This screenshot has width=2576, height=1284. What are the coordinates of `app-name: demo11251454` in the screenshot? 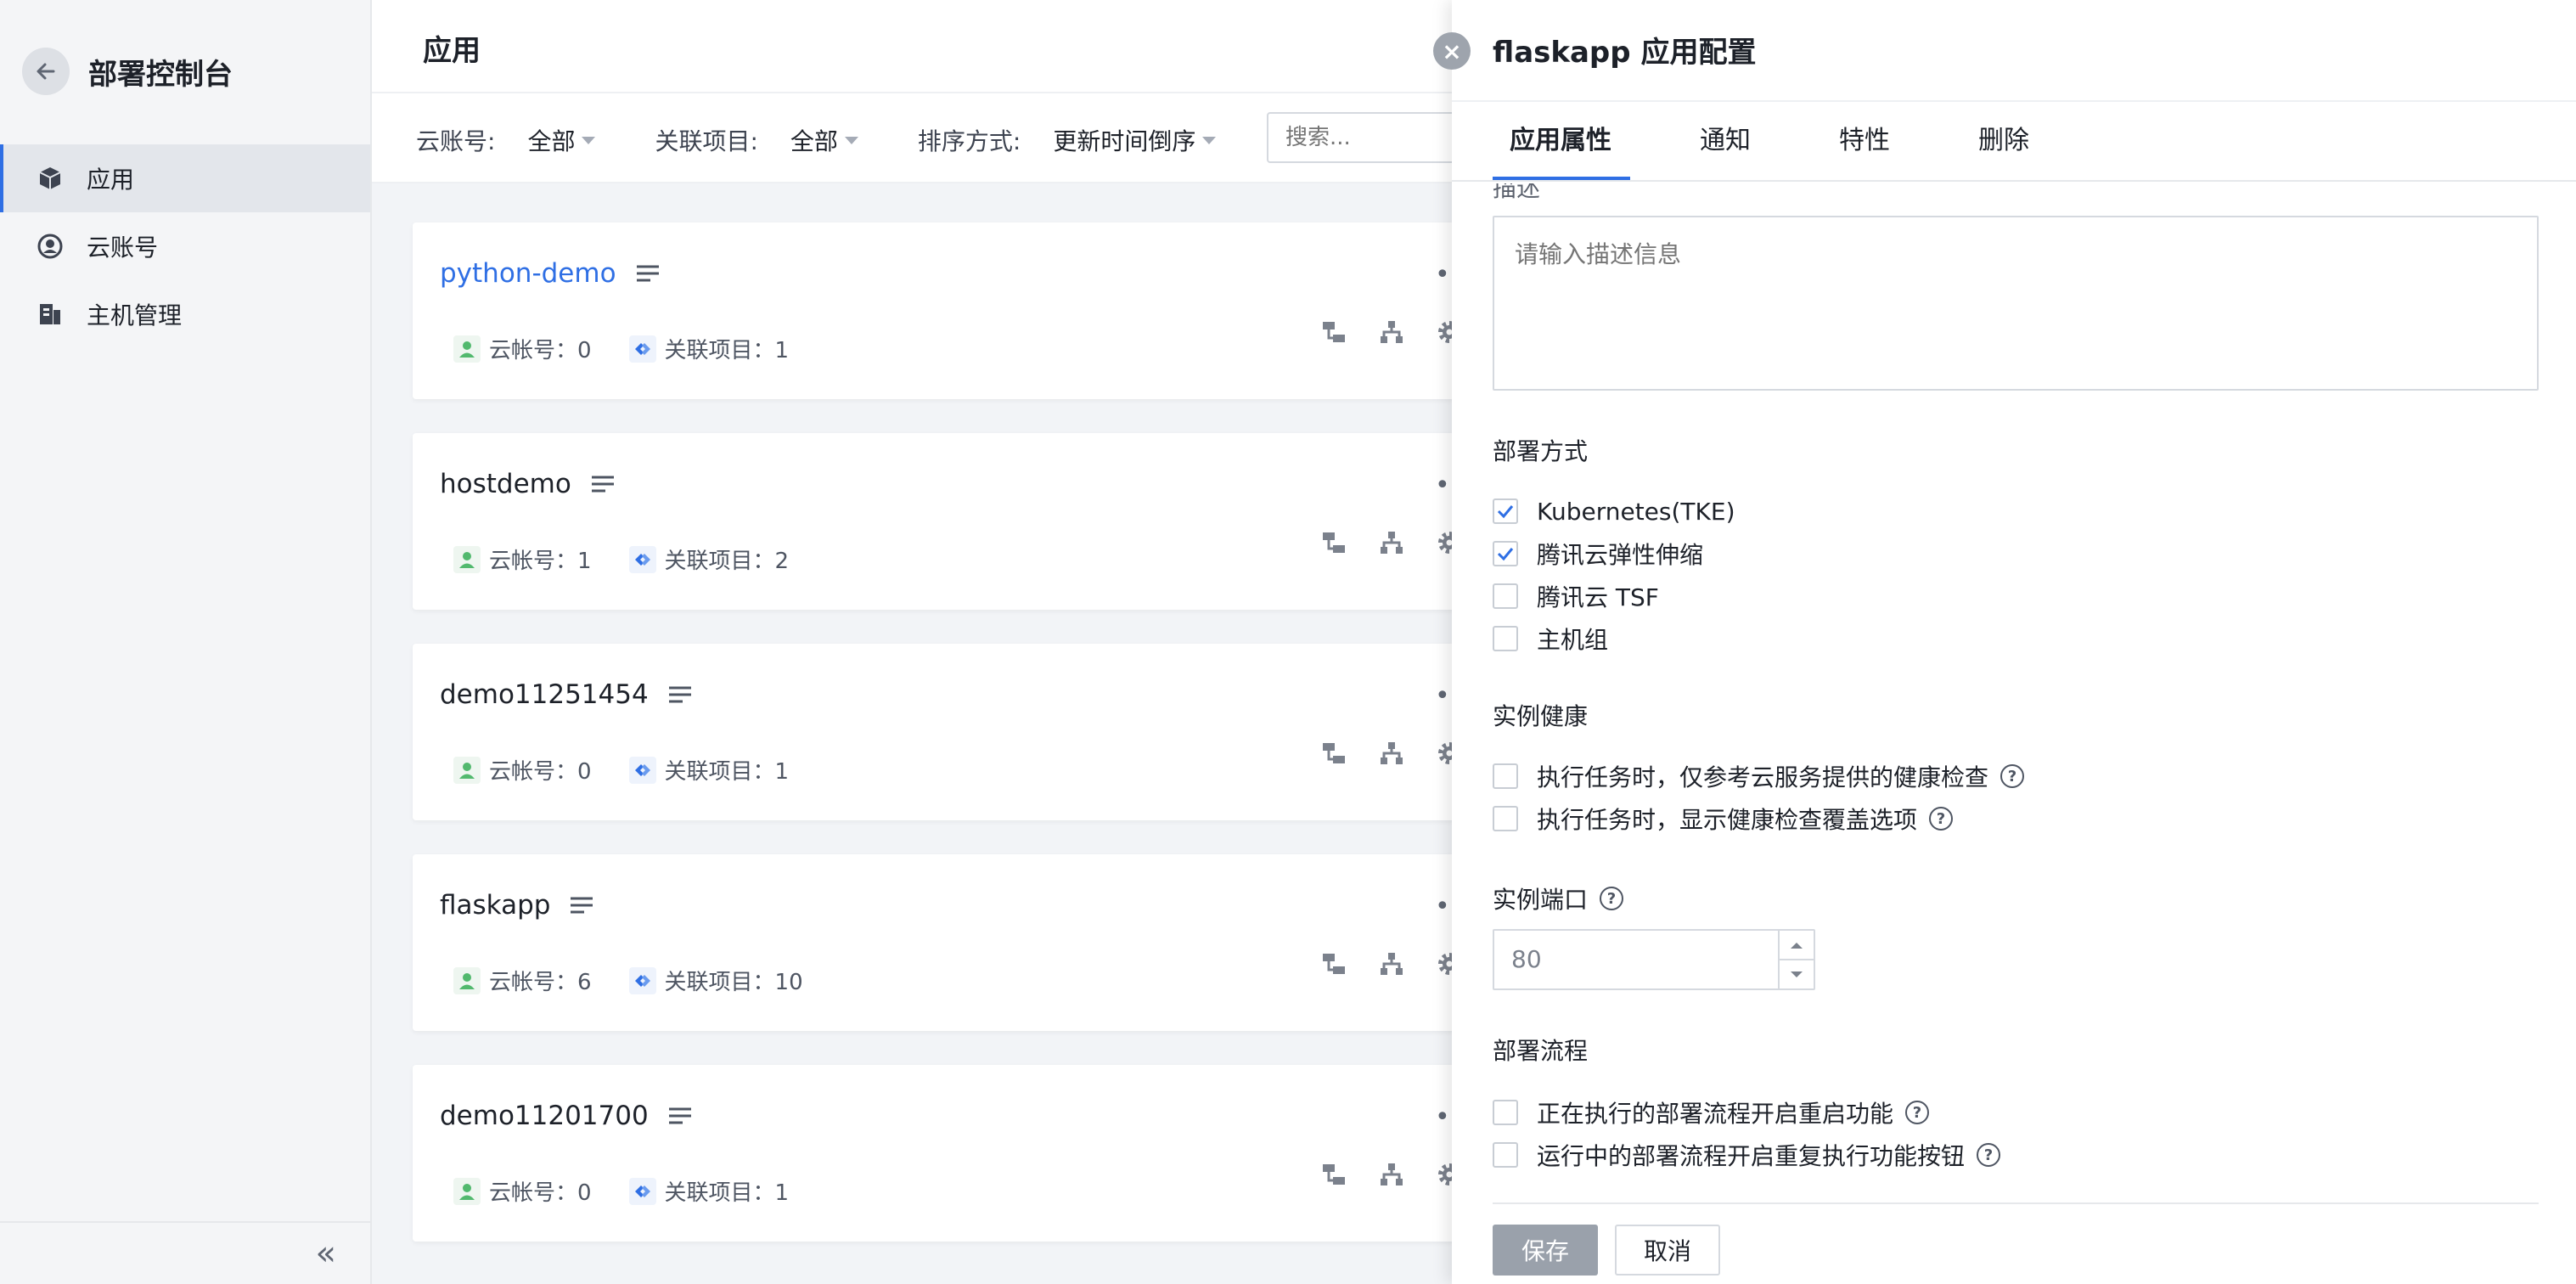 It's located at (544, 694).